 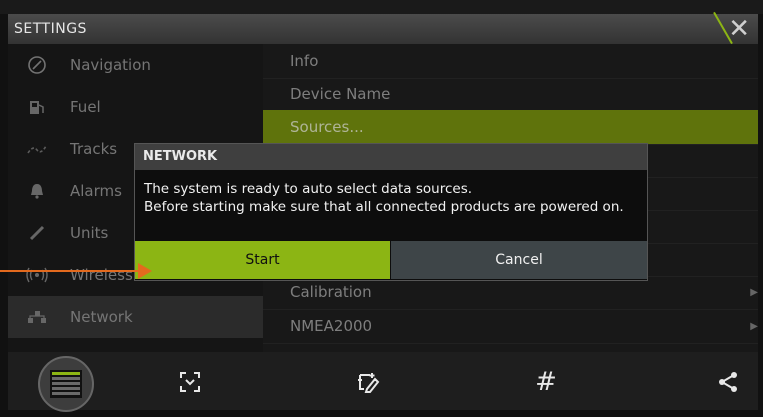 What do you see at coordinates (381, 7) in the screenshot?
I see `status-bar` at bounding box center [381, 7].